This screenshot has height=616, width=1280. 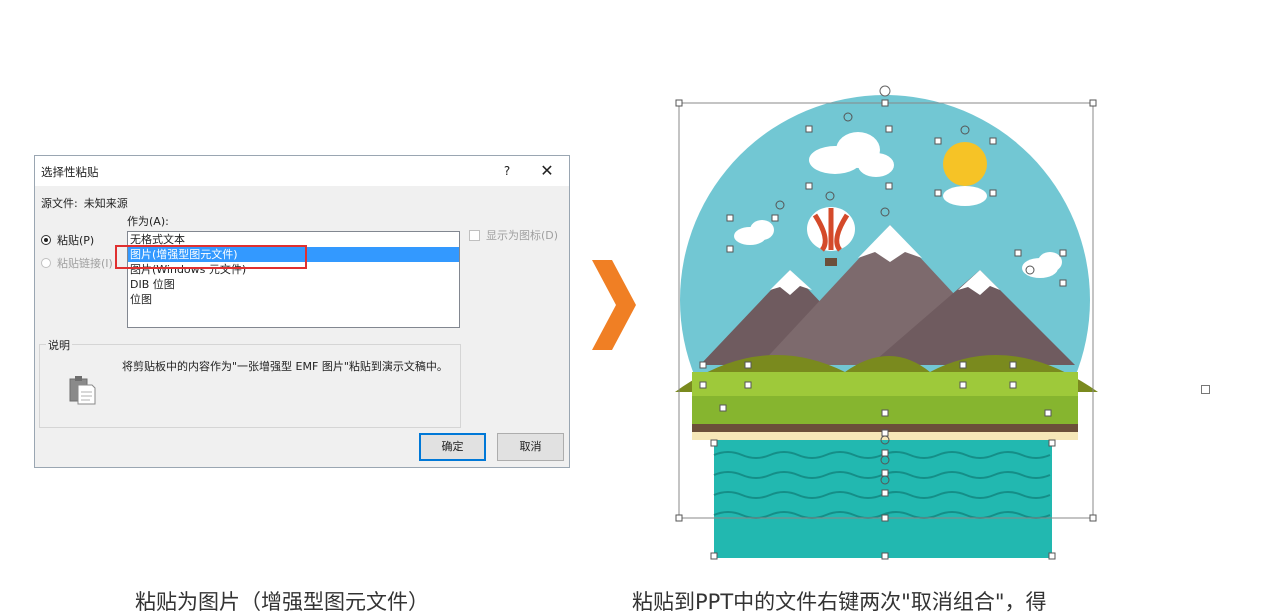 What do you see at coordinates (250, 382) in the screenshot?
I see `description-group: 说明 将剪贴板中的内容作为"一张增强型 EMF 图片"粘贴到演示文稿中。` at bounding box center [250, 382].